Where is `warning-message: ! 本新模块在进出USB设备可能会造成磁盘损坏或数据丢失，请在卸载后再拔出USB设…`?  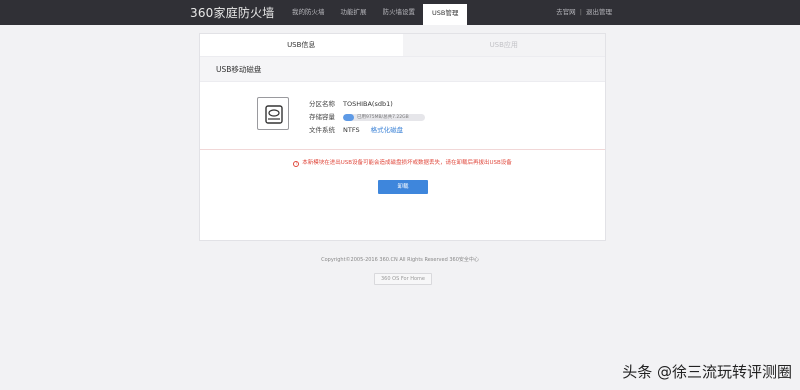
warning-message: ! 本新模块在进出USB设备可能会造成磁盘损坏或数据丢失，请在卸载后再拔出USB设… is located at coordinates (402, 162).